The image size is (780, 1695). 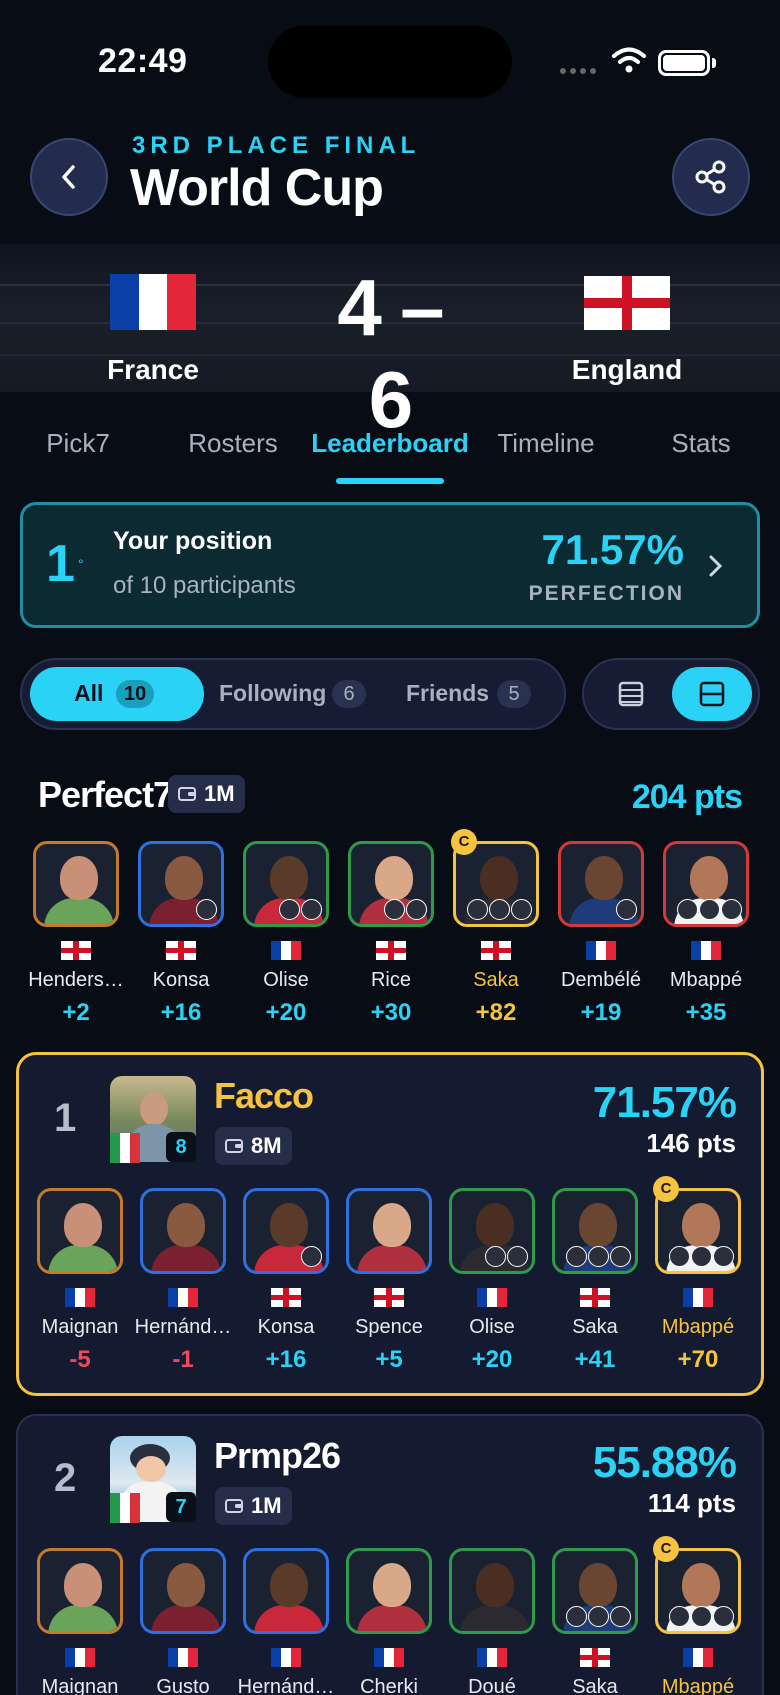 What do you see at coordinates (390, 443) in the screenshot?
I see `tab-leaderboard: Leaderboard` at bounding box center [390, 443].